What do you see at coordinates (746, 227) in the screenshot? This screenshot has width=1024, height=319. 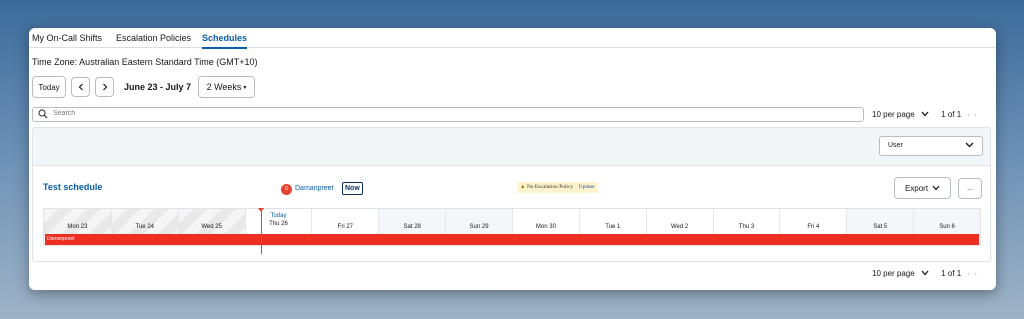 I see `day-label: Thu 3` at bounding box center [746, 227].